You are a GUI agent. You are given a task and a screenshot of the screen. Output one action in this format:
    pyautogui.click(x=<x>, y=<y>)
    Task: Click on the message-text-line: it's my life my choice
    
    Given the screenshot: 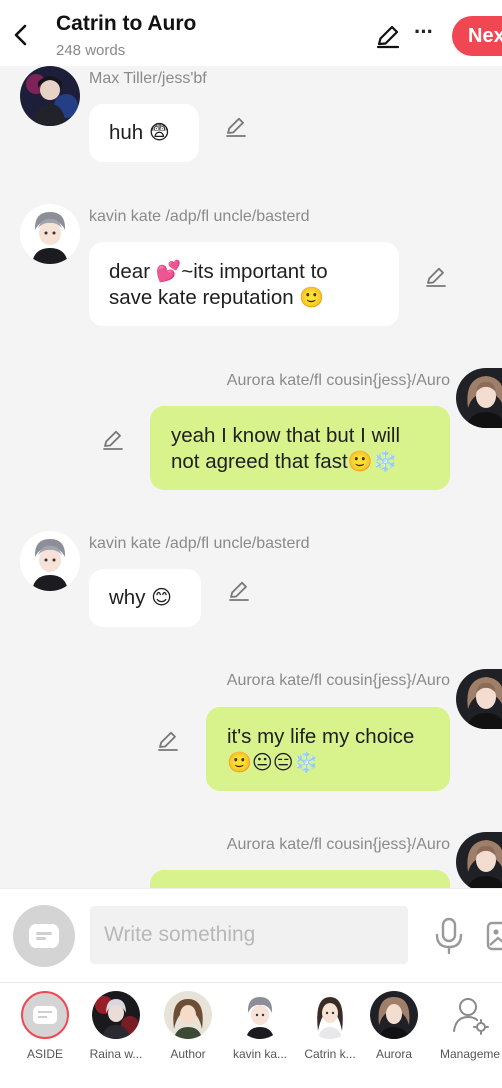 What is the action you would take?
    pyautogui.click(x=321, y=736)
    